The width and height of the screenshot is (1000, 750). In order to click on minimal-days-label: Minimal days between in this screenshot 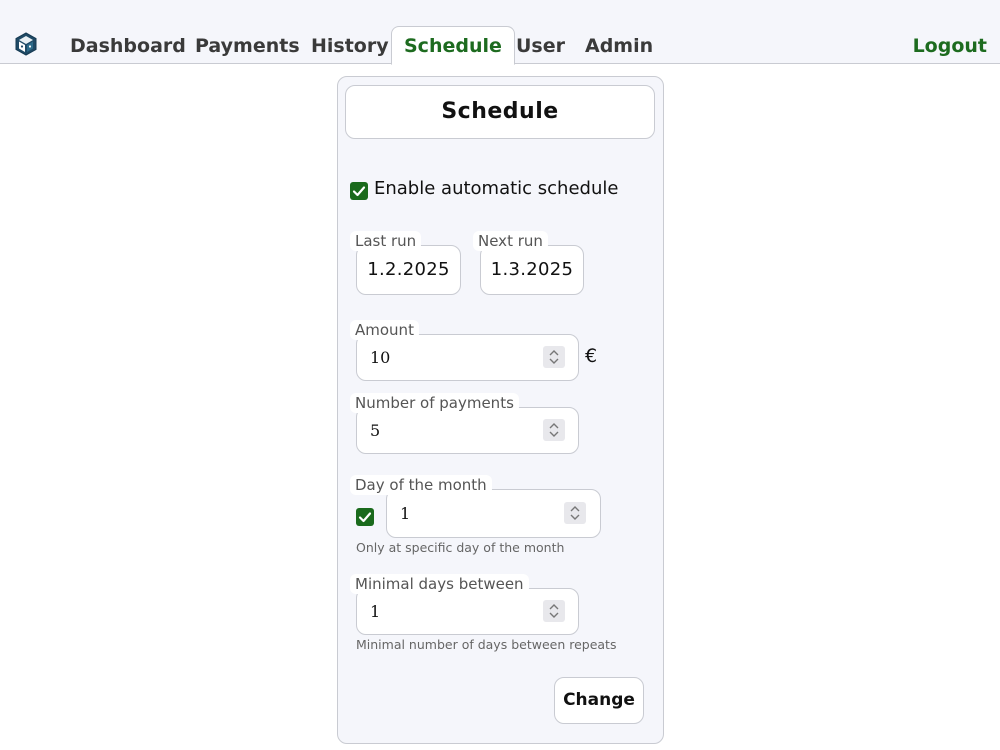, I will do `click(439, 584)`.